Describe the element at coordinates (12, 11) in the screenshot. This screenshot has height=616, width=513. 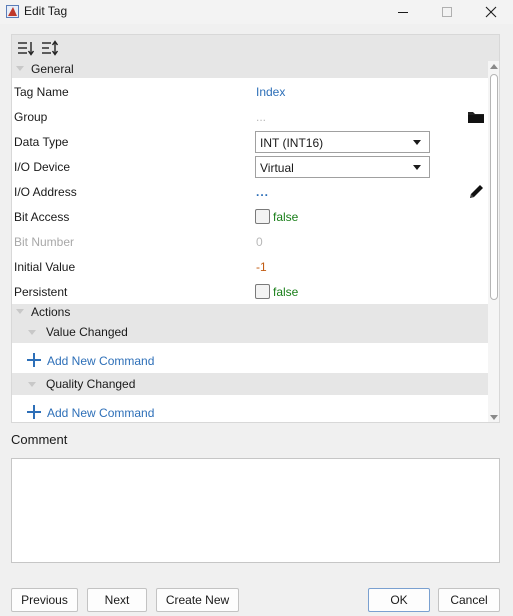
I see `app-logo-icon` at that location.